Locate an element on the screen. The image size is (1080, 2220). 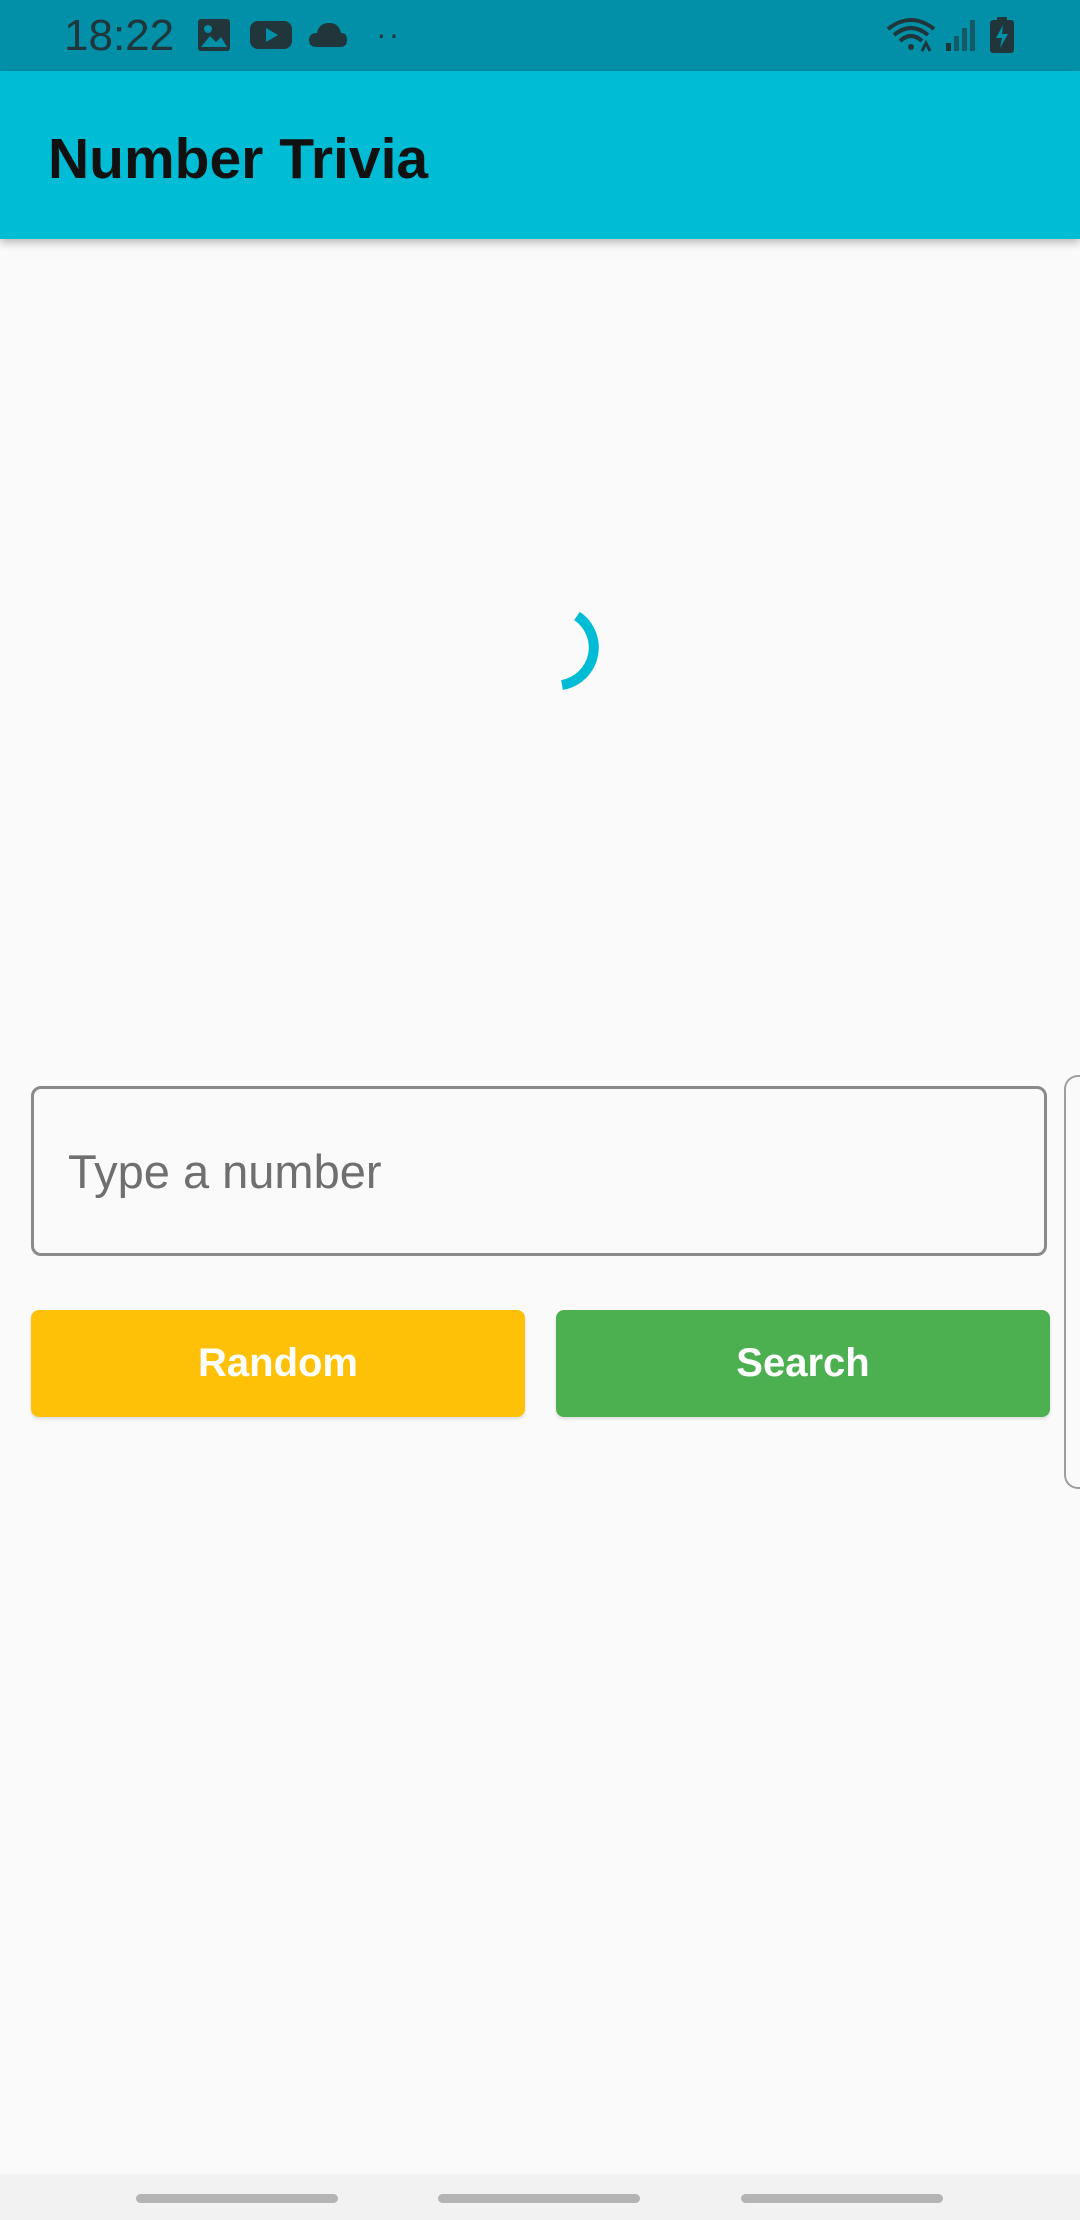
offscreen-card-edge is located at coordinates (1072, 1282).